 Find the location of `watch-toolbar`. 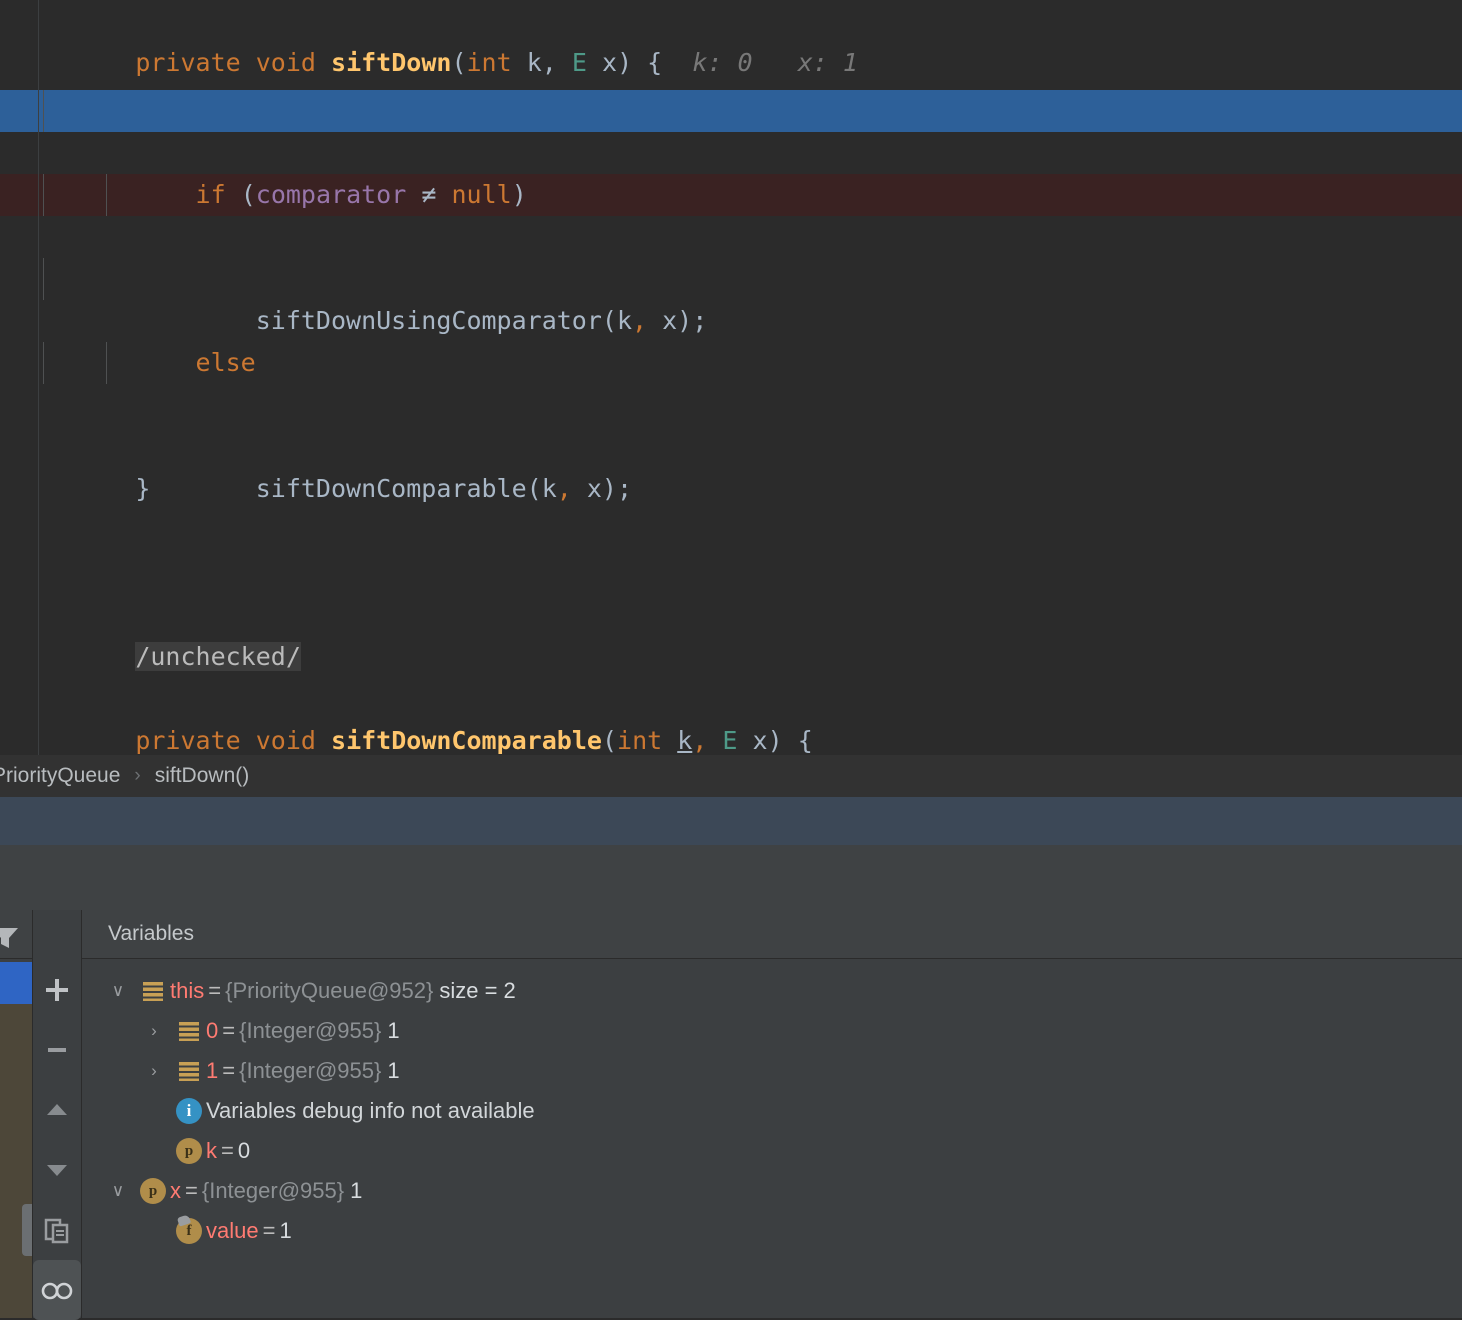

watch-toolbar is located at coordinates (57, 1140).